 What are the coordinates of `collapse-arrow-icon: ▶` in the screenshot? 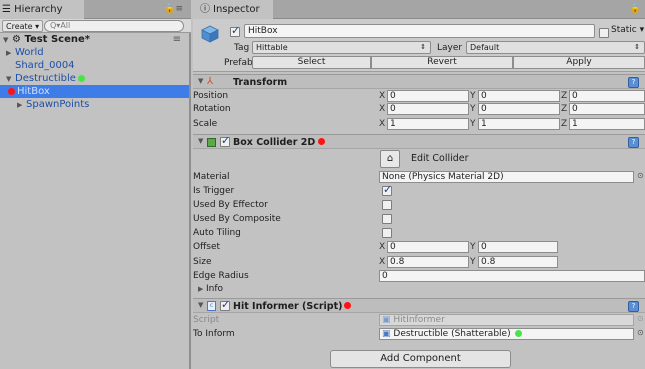 It's located at (21, 105).